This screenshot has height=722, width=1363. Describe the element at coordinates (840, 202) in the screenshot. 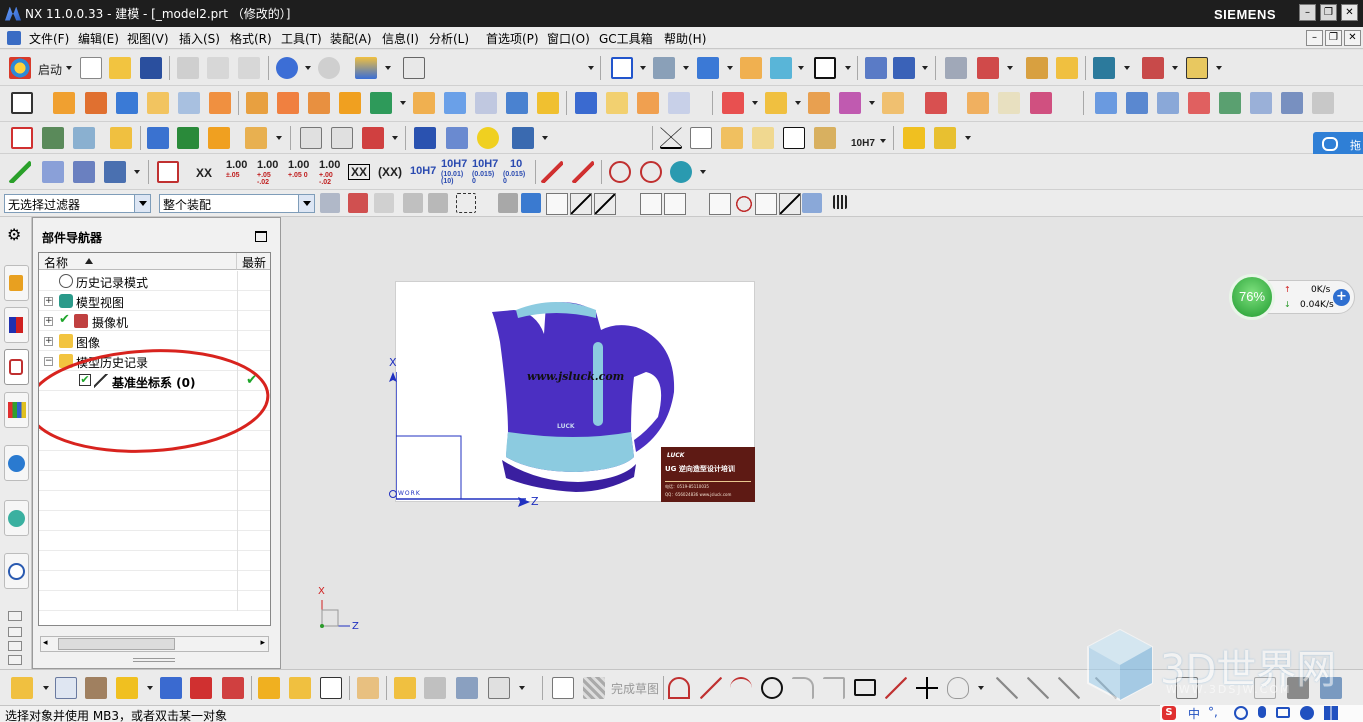

I see `grid-toggle-icon` at that location.